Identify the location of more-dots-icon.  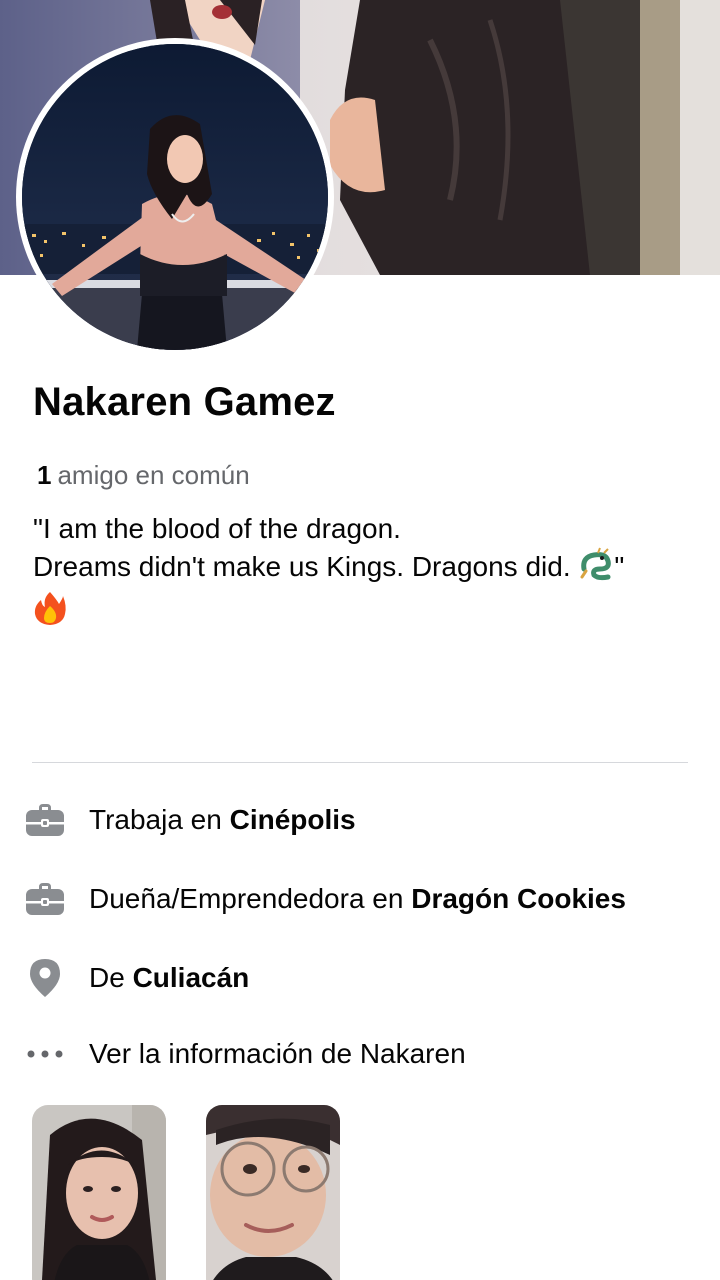
(45, 1054).